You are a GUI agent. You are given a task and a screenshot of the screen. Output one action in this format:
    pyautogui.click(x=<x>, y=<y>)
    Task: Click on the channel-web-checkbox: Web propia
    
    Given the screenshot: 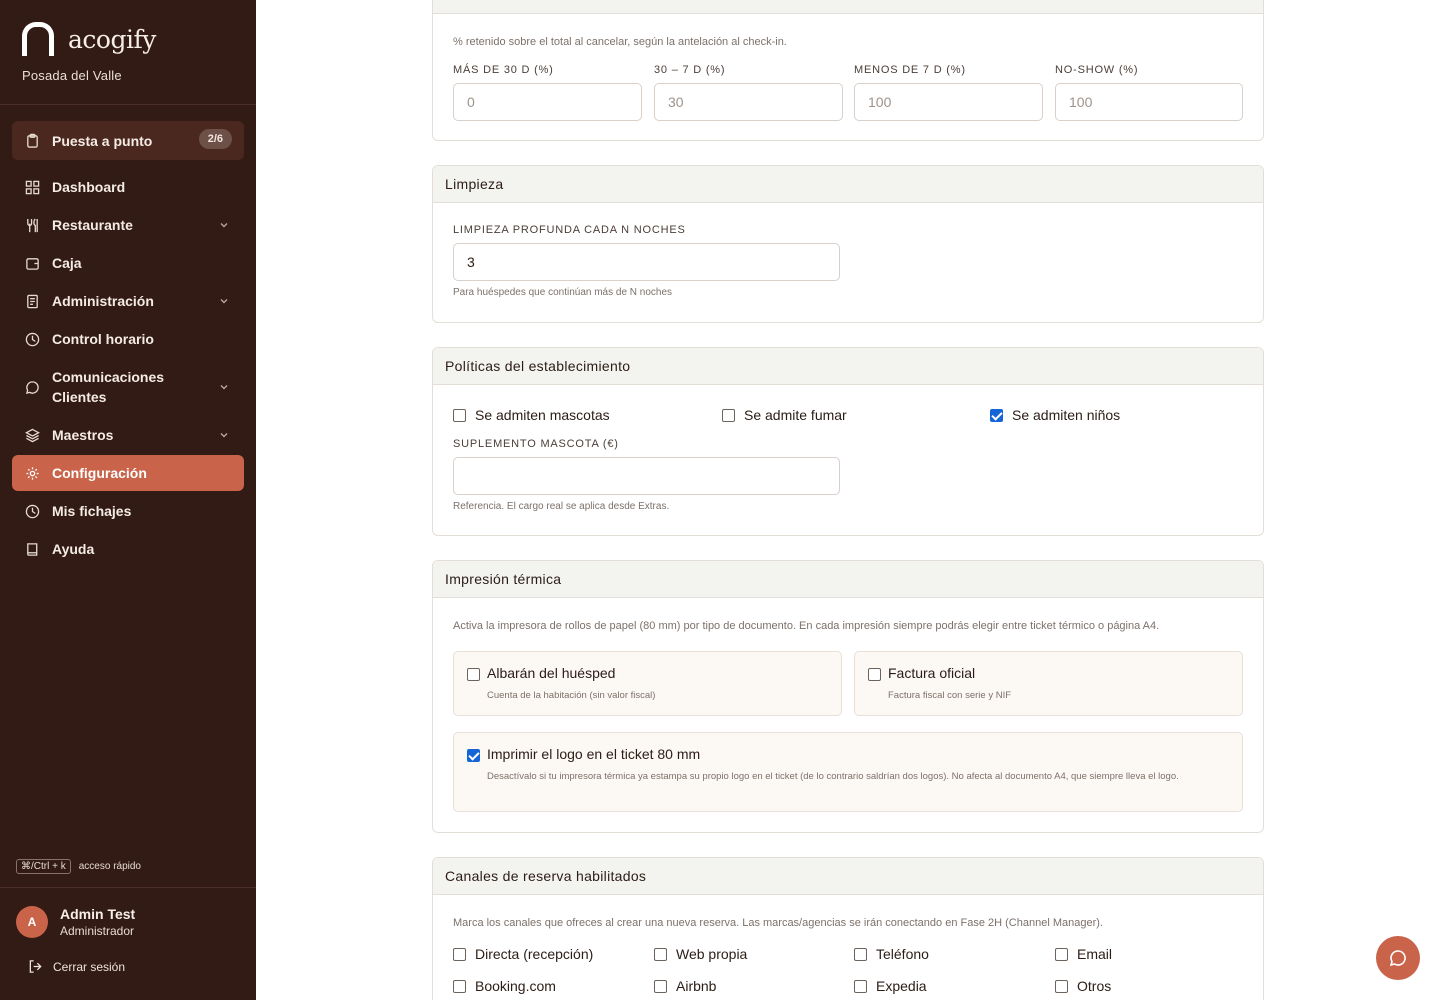 What is the action you would take?
    pyautogui.click(x=700, y=954)
    